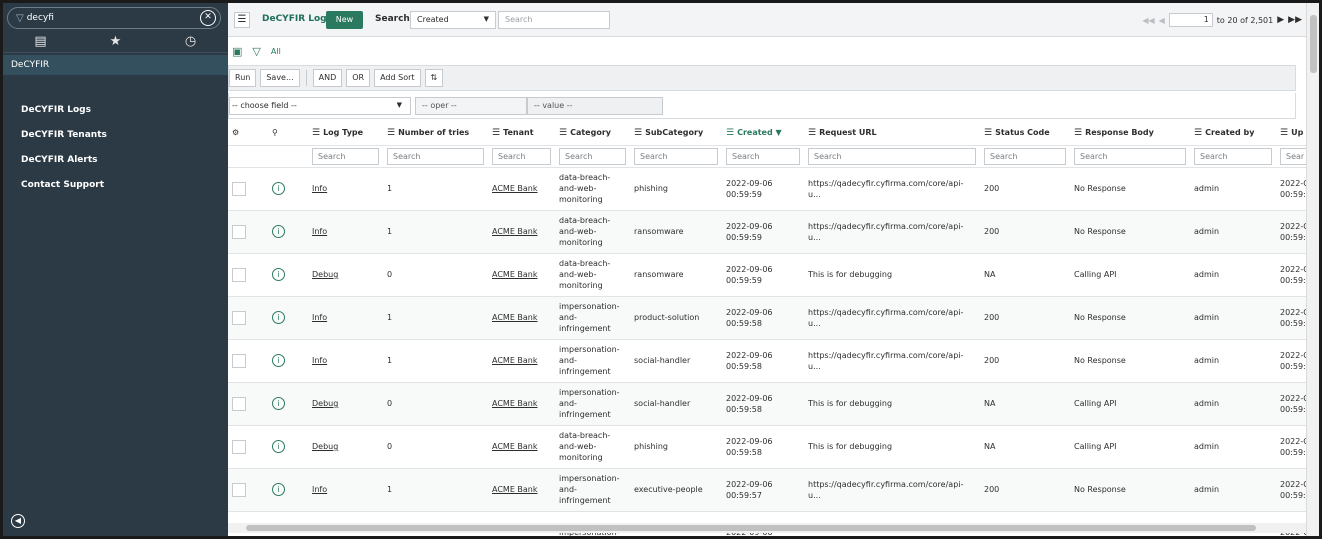 Image resolution: width=1322 pixels, height=539 pixels. Describe the element at coordinates (1148, 20) in the screenshot. I see `first-page-icon: ◀◀` at that location.